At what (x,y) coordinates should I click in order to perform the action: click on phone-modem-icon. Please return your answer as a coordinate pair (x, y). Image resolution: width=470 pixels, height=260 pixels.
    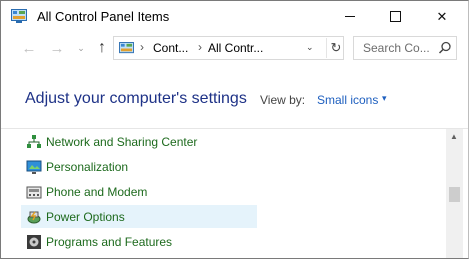
    Looking at the image, I should click on (34, 192).